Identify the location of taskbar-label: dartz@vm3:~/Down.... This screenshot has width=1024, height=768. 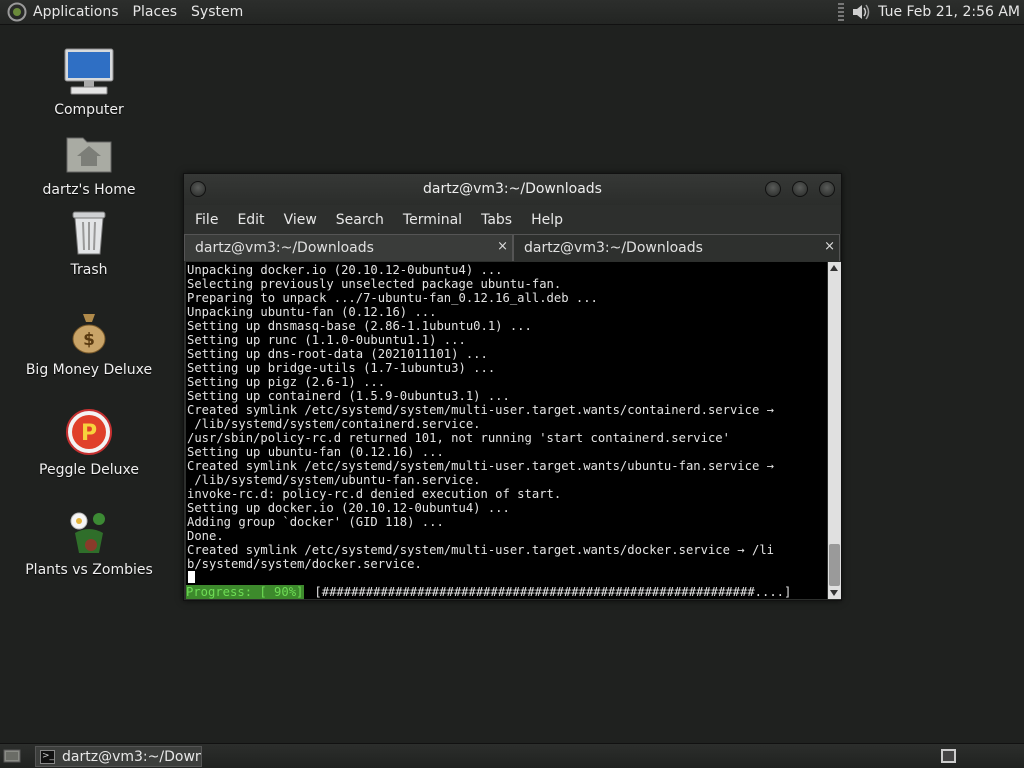
(131, 756).